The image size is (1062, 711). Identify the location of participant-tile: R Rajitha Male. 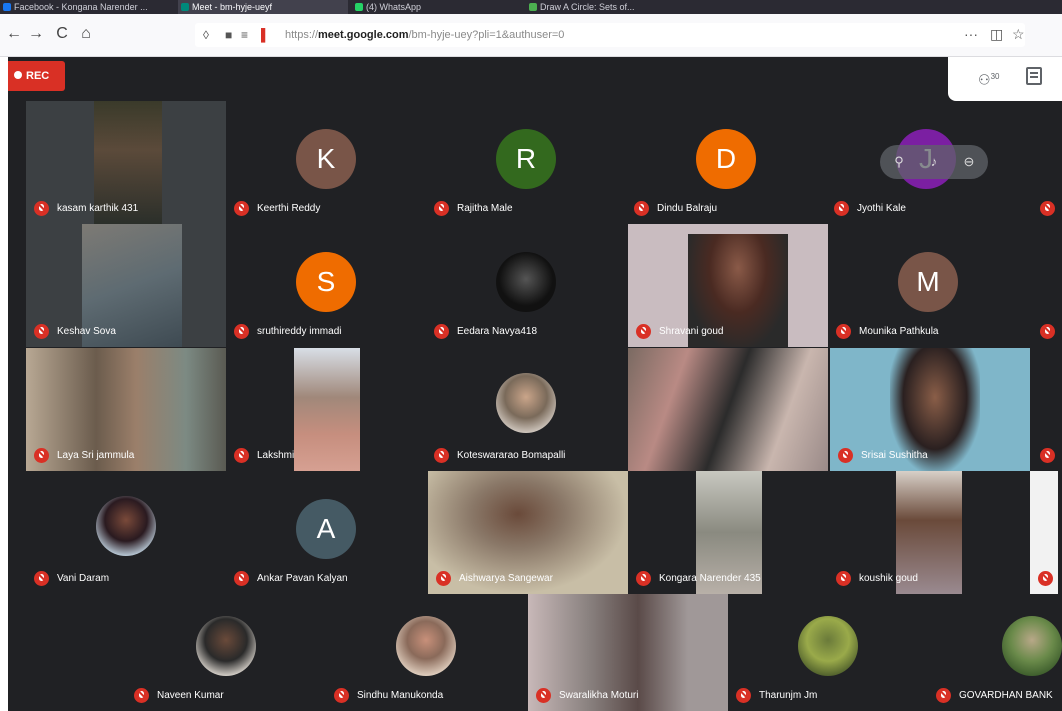
(526, 162).